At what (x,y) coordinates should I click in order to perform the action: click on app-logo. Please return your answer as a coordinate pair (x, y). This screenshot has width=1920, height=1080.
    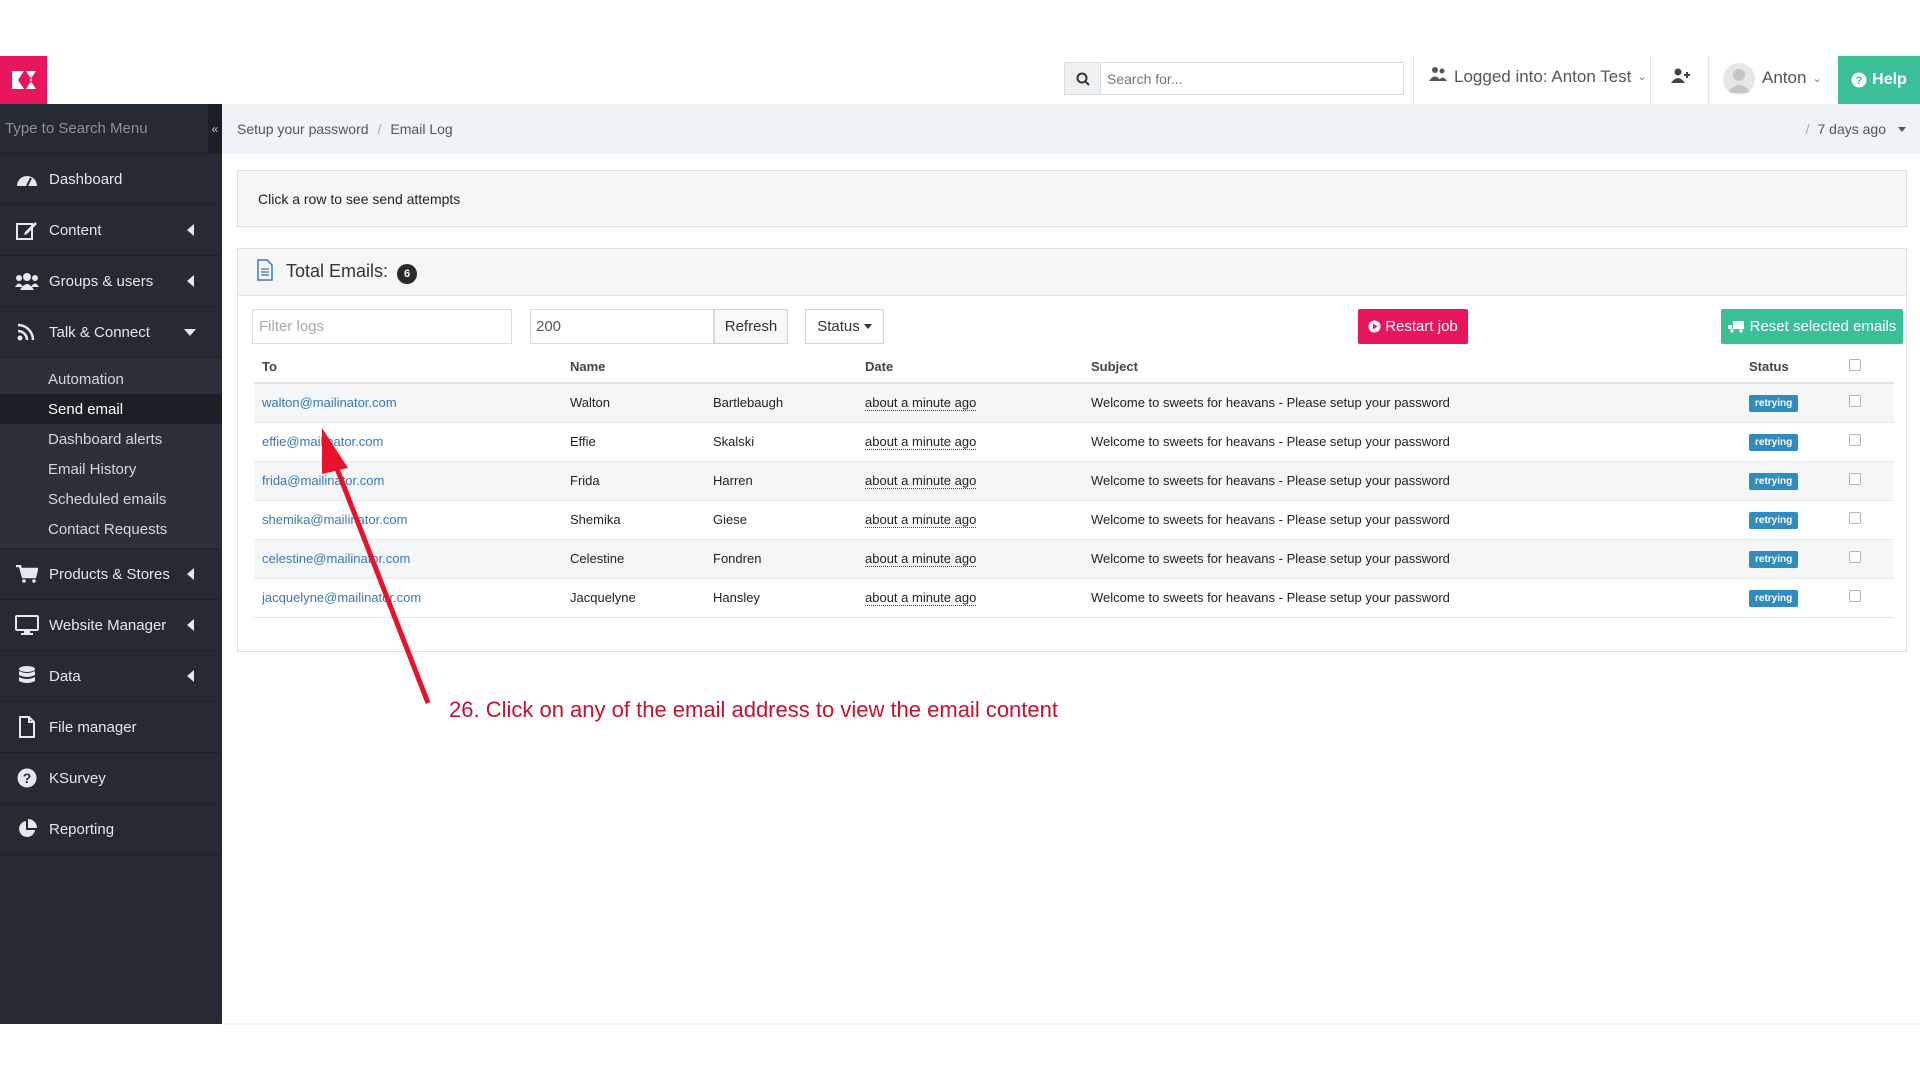
    Looking at the image, I should click on (23, 80).